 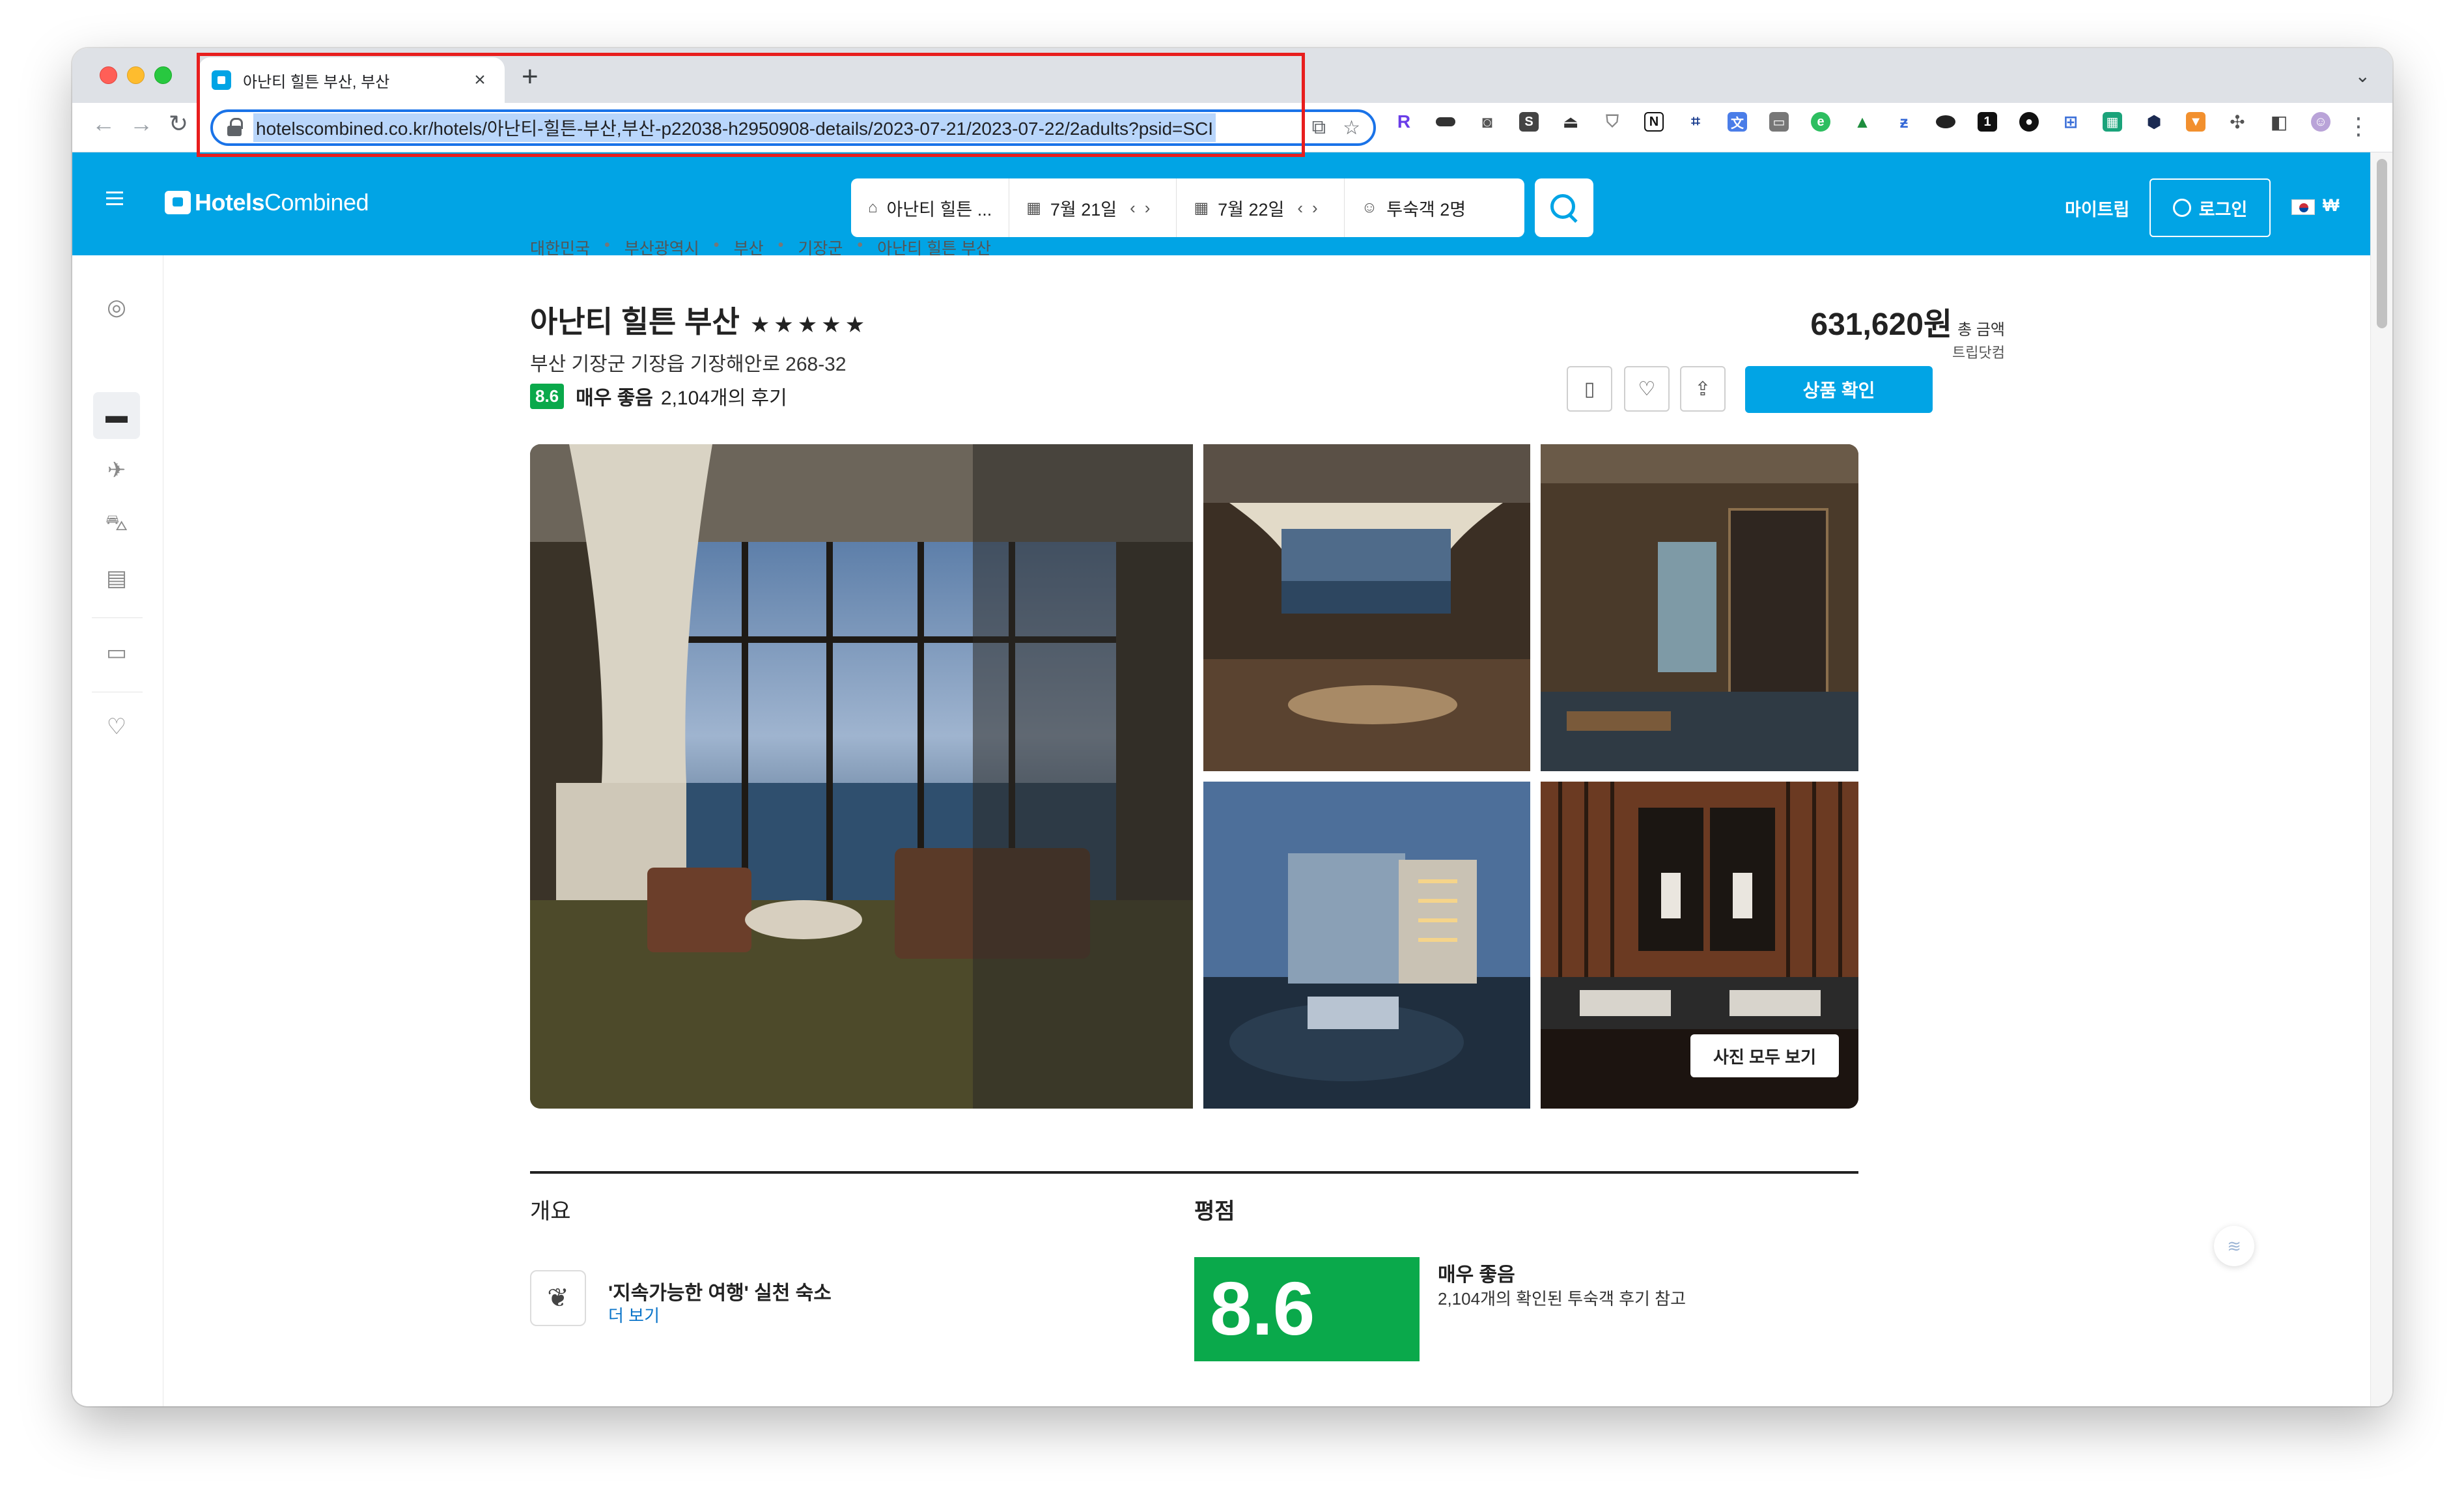 I want to click on star-rating: ★★★★★, so click(x=809, y=325).